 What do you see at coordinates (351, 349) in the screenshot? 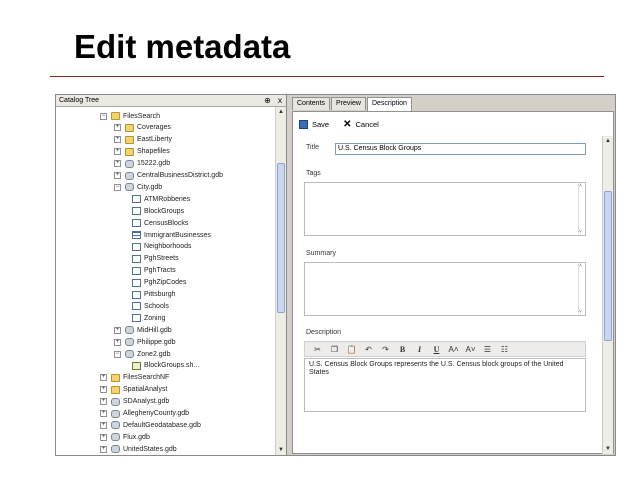
I see `paste-icon: 📋` at bounding box center [351, 349].